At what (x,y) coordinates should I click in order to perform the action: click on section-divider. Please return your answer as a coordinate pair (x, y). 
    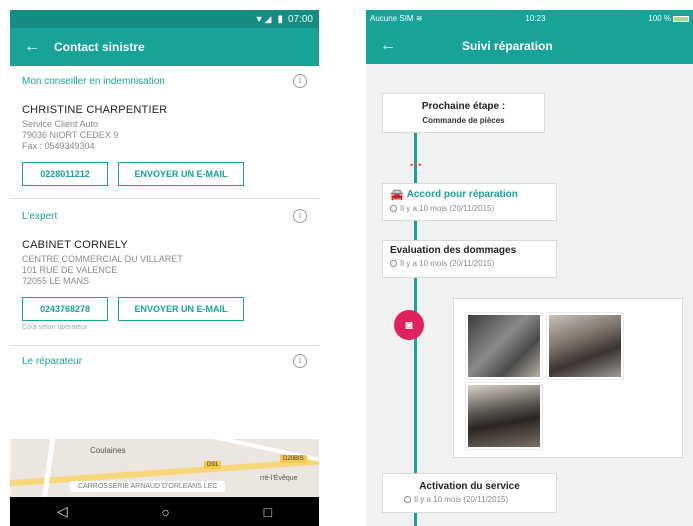
    Looking at the image, I should click on (164, 198).